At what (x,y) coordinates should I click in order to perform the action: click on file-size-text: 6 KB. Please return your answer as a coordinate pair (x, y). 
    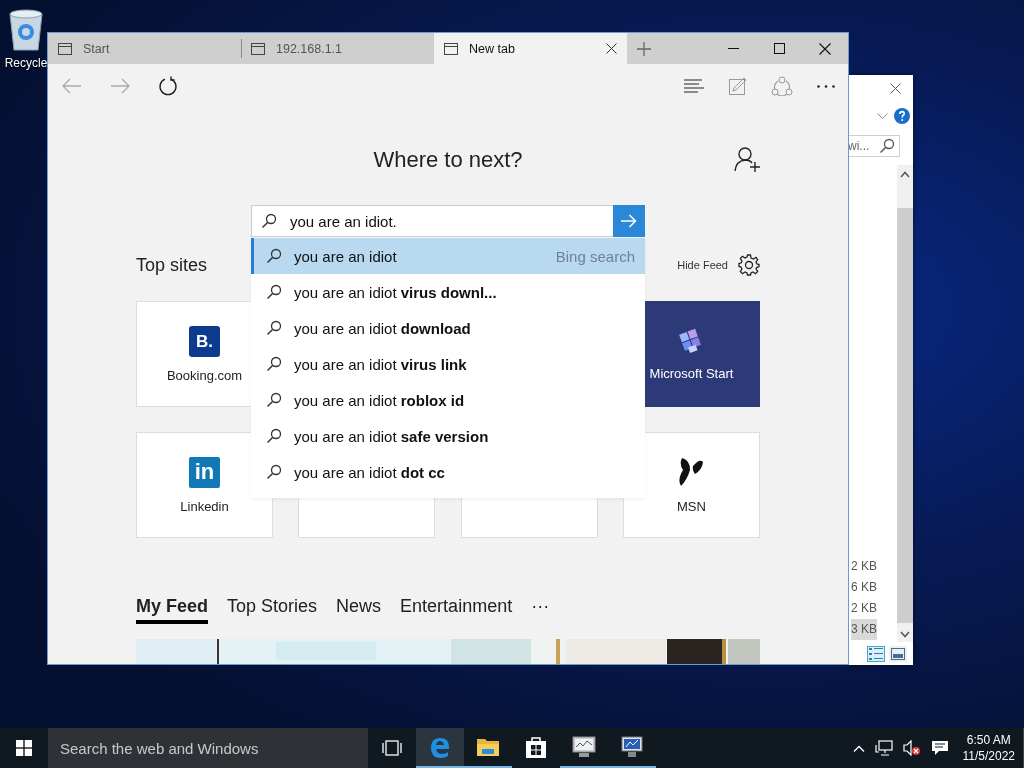
    Looking at the image, I should click on (864, 587).